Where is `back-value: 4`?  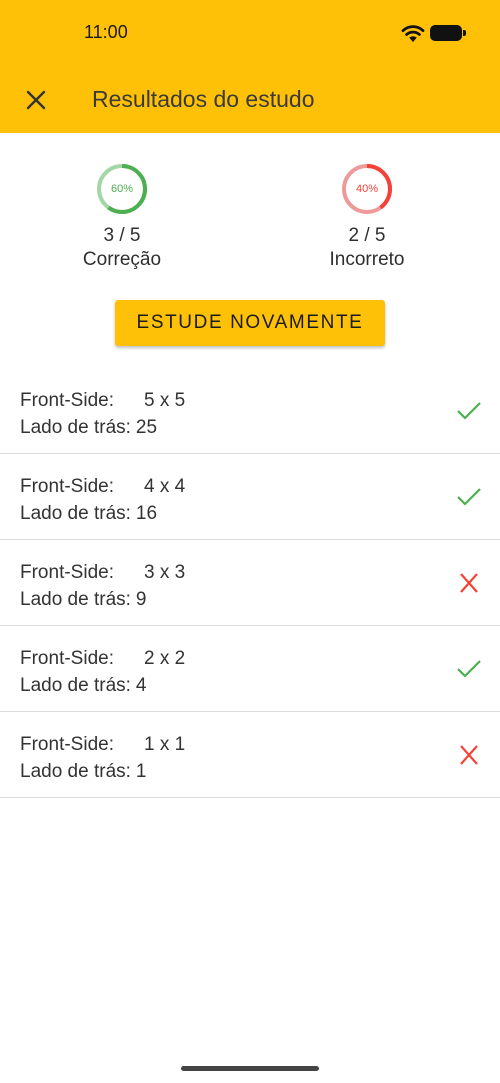
back-value: 4 is located at coordinates (141, 685).